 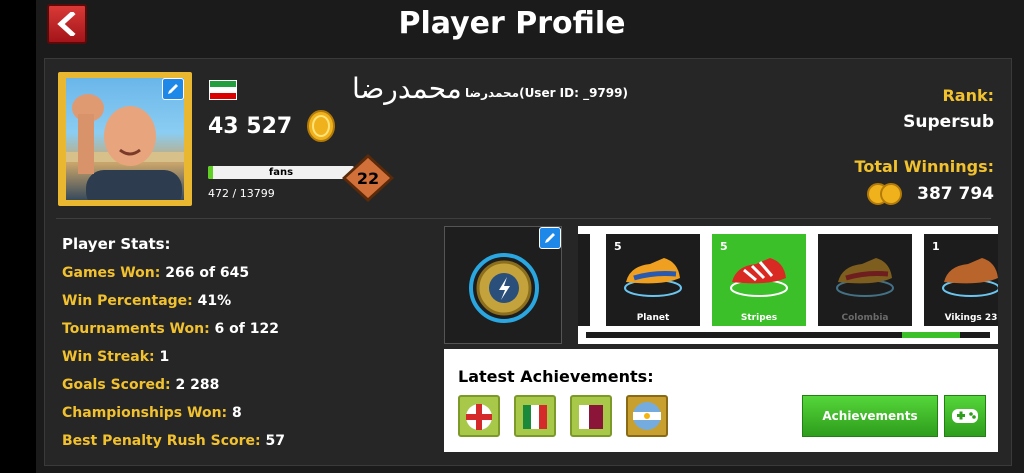 I want to click on ball-selector, so click(x=503, y=285).